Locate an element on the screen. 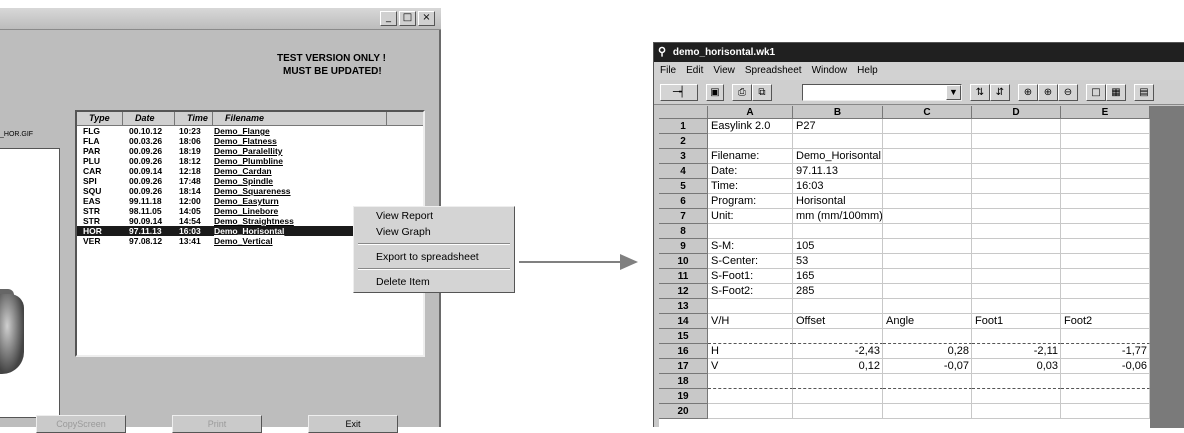  column-header-c: C is located at coordinates (927, 112).